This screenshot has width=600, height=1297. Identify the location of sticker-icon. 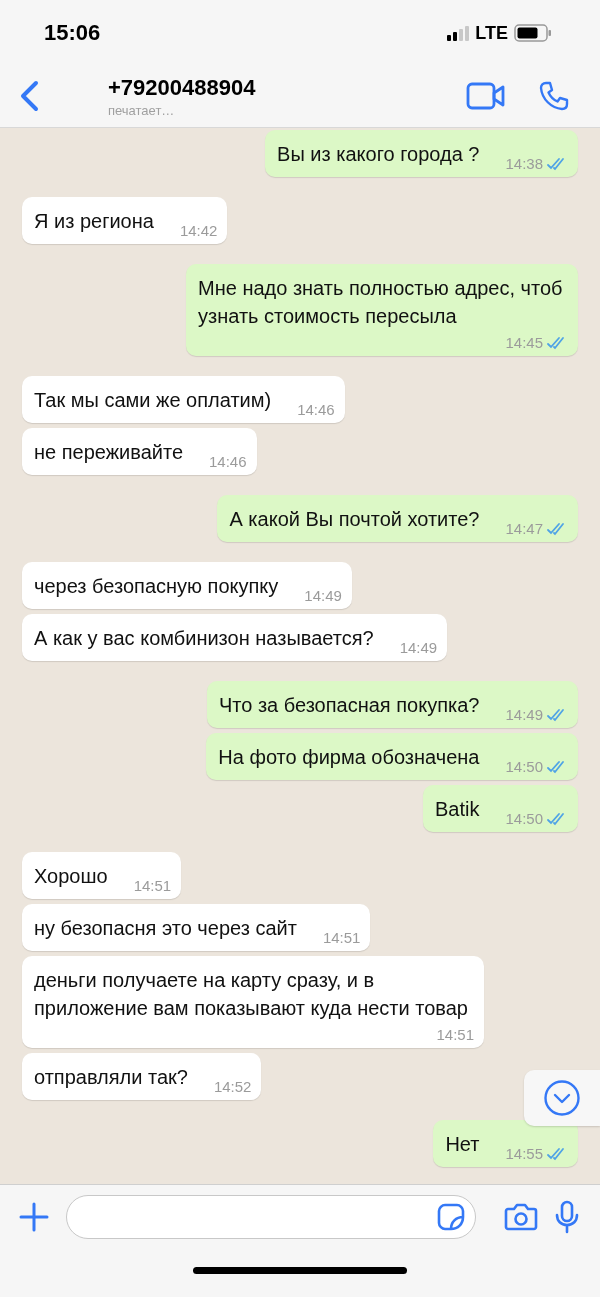
(451, 1217).